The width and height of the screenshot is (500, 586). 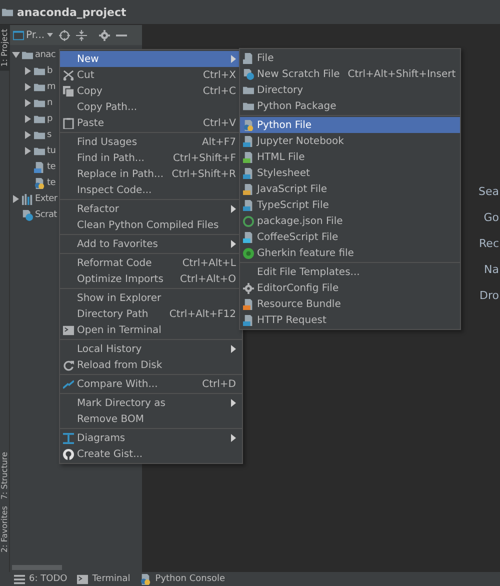 What do you see at coordinates (68, 438) in the screenshot?
I see `diagram-icon` at bounding box center [68, 438].